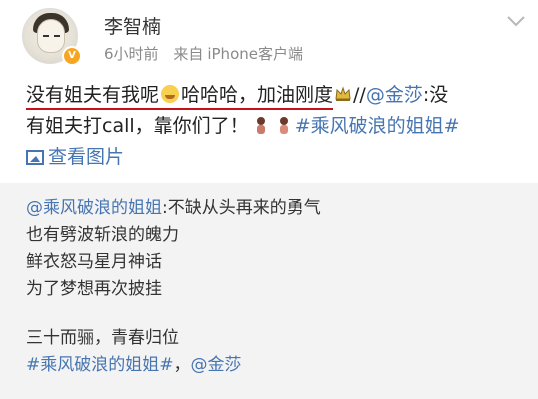 The width and height of the screenshot is (538, 399). I want to click on hashtag-link: #乘风破浪的姐姐#, so click(377, 126).